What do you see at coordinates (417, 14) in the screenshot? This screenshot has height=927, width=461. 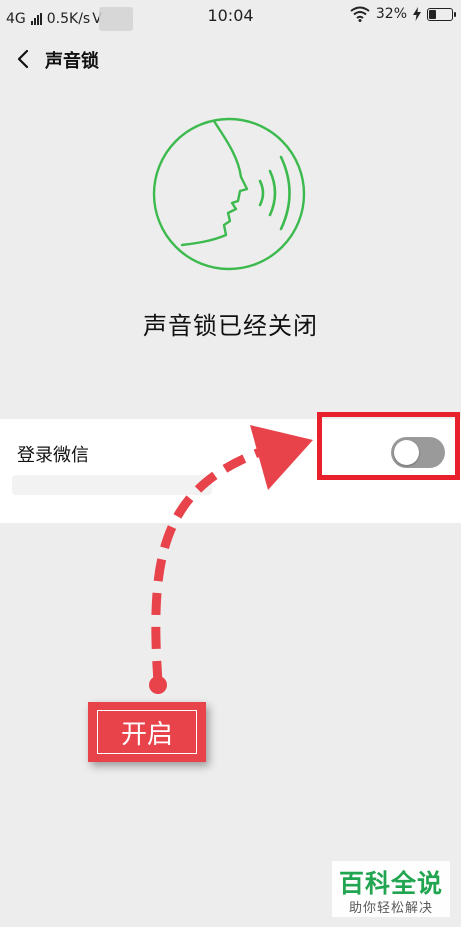 I see `charging-icon` at bounding box center [417, 14].